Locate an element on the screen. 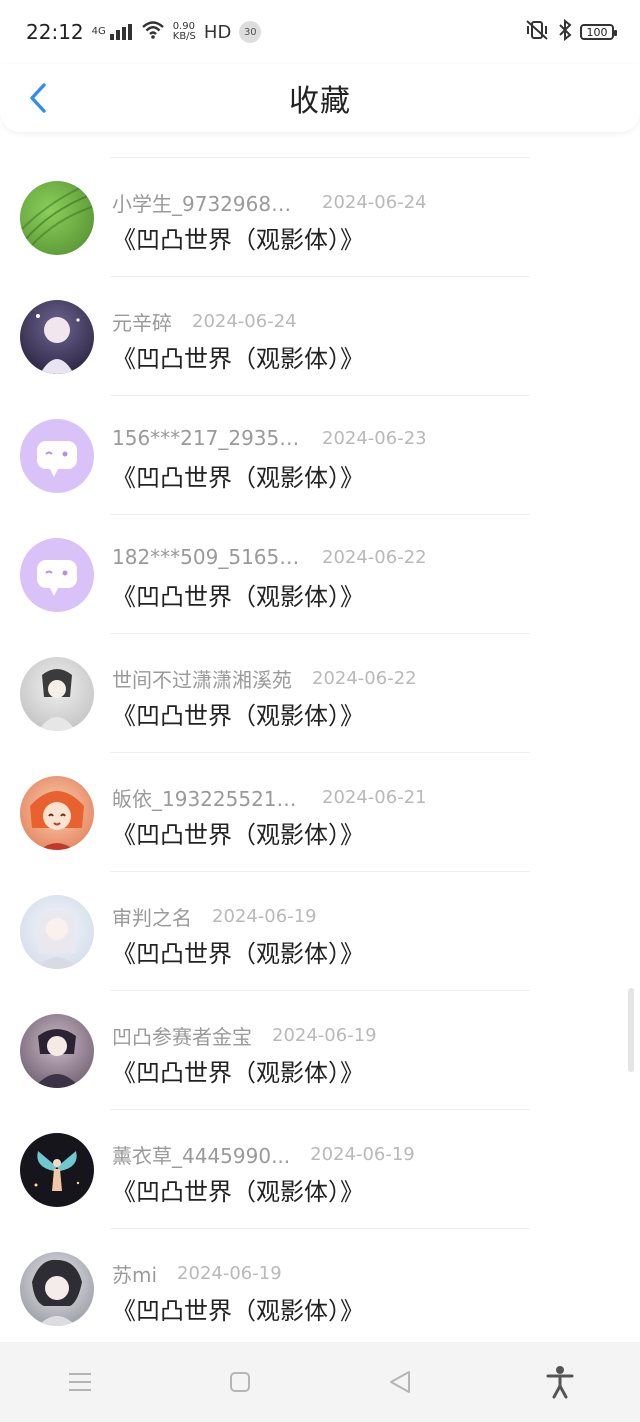  list-item: 凹凸参赛者金宝 2024-06-19 《凹凸世界（观影体）》 is located at coordinates (320, 1050).